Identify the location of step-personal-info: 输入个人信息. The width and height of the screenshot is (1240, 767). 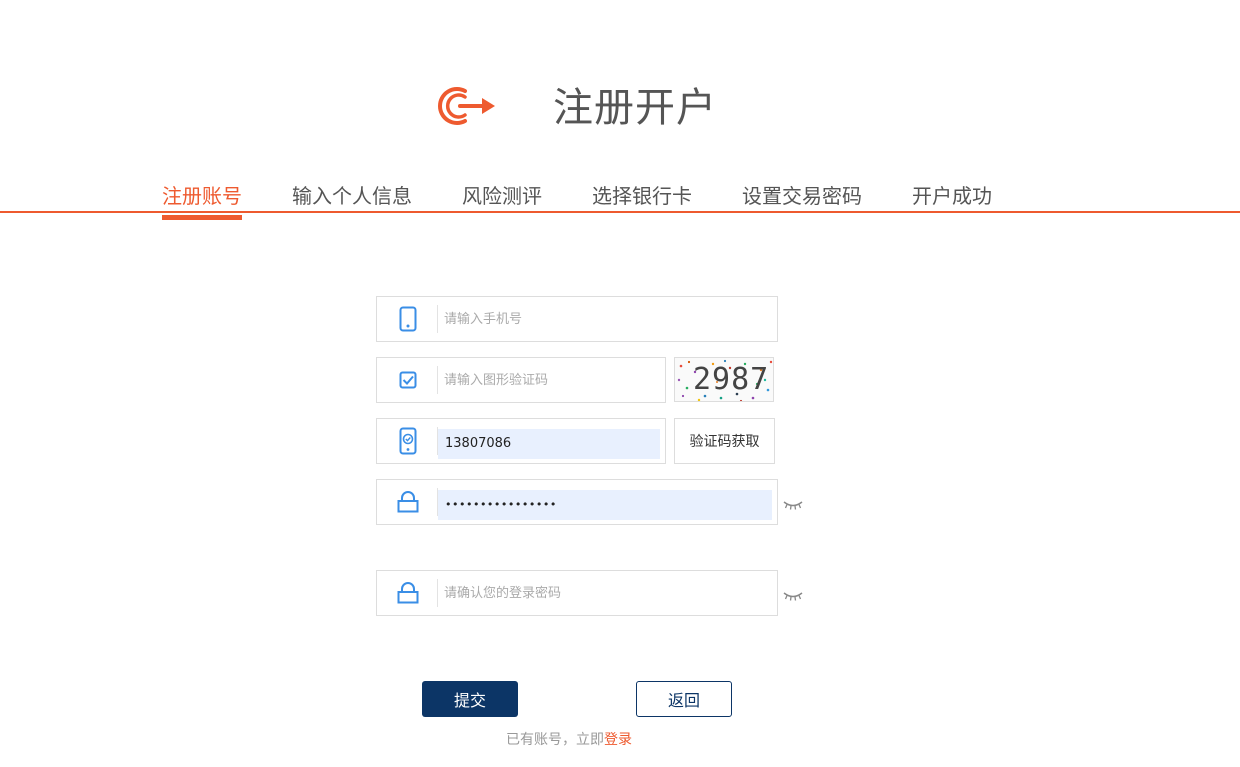
(352, 196).